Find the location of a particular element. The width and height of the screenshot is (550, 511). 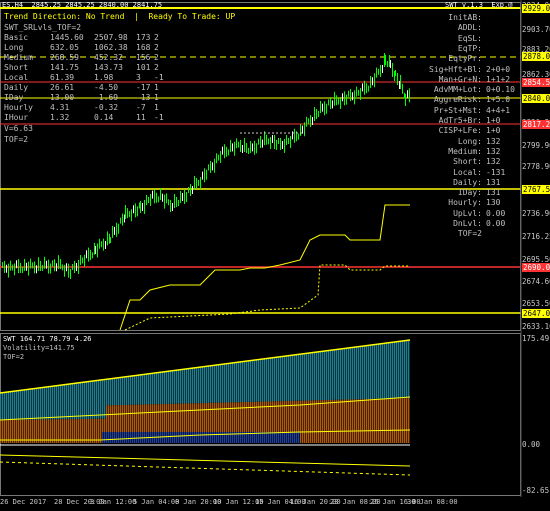

right-panel-value: 0+0.10 is located at coordinates (500, 90).